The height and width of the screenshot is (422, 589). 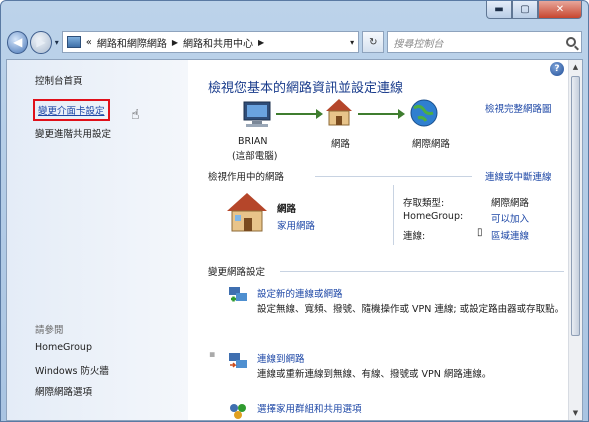 I want to click on maximize-button: ▢, so click(x=525, y=10).